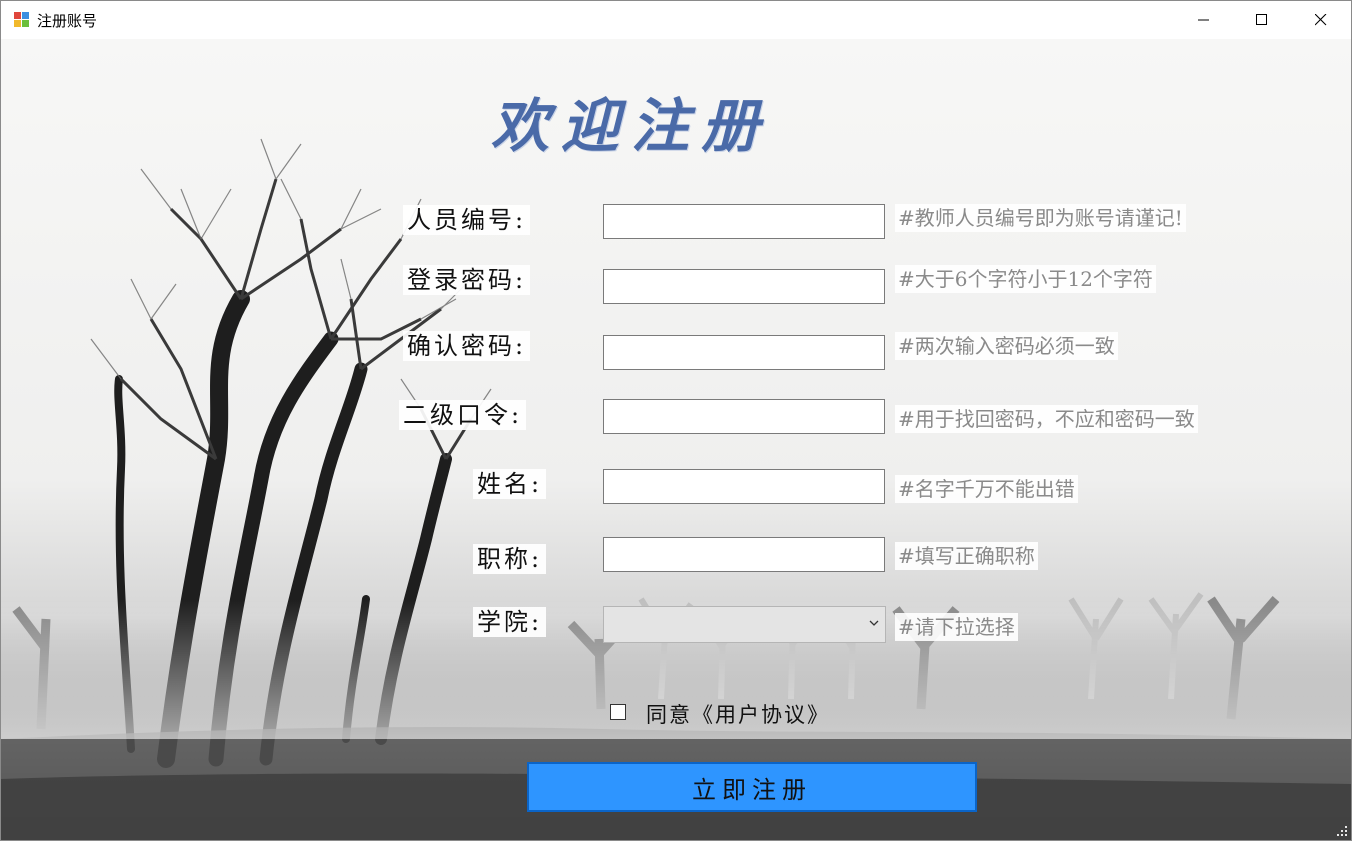  I want to click on resize-grip-icon, so click(1342, 831).